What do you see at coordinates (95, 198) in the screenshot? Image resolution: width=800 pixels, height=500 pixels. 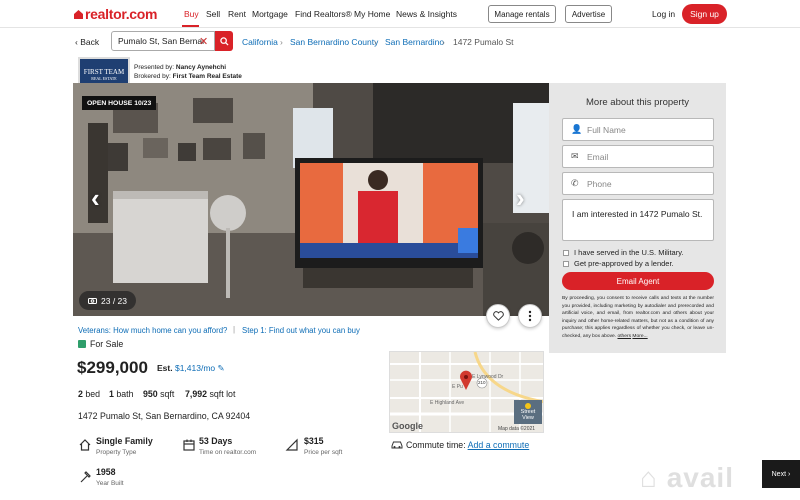 I see `prev-photo-icon: ‹` at bounding box center [95, 198].